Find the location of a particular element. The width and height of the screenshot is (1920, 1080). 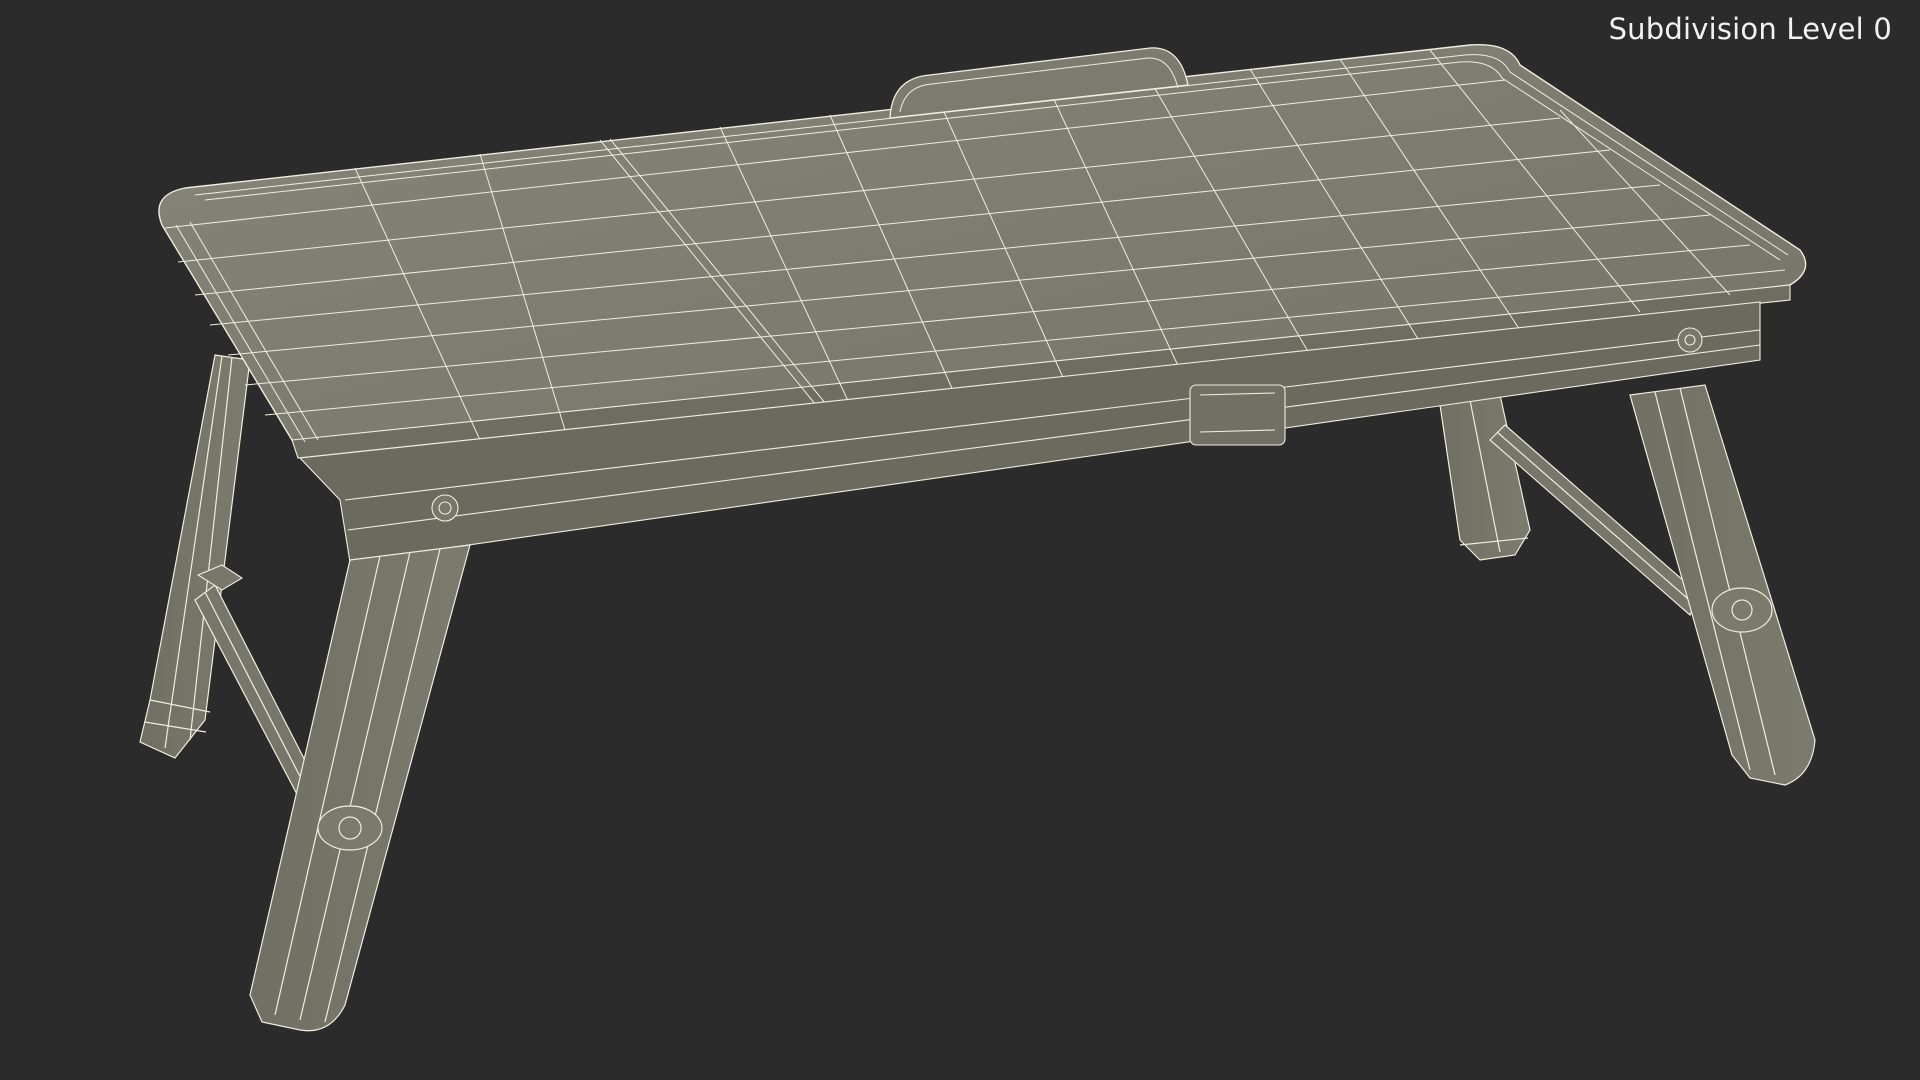

back-left-leg is located at coordinates (195, 556).